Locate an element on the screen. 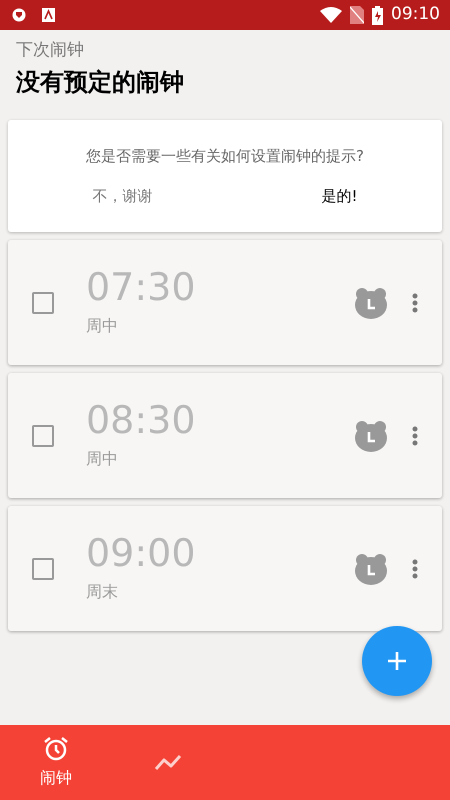 Image resolution: width=450 pixels, height=800 pixels. plus-icon is located at coordinates (397, 661).